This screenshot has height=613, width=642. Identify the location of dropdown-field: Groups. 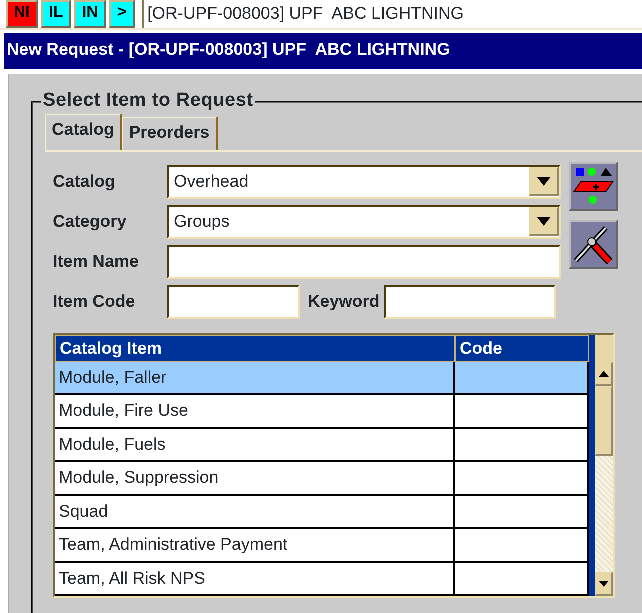
(364, 221).